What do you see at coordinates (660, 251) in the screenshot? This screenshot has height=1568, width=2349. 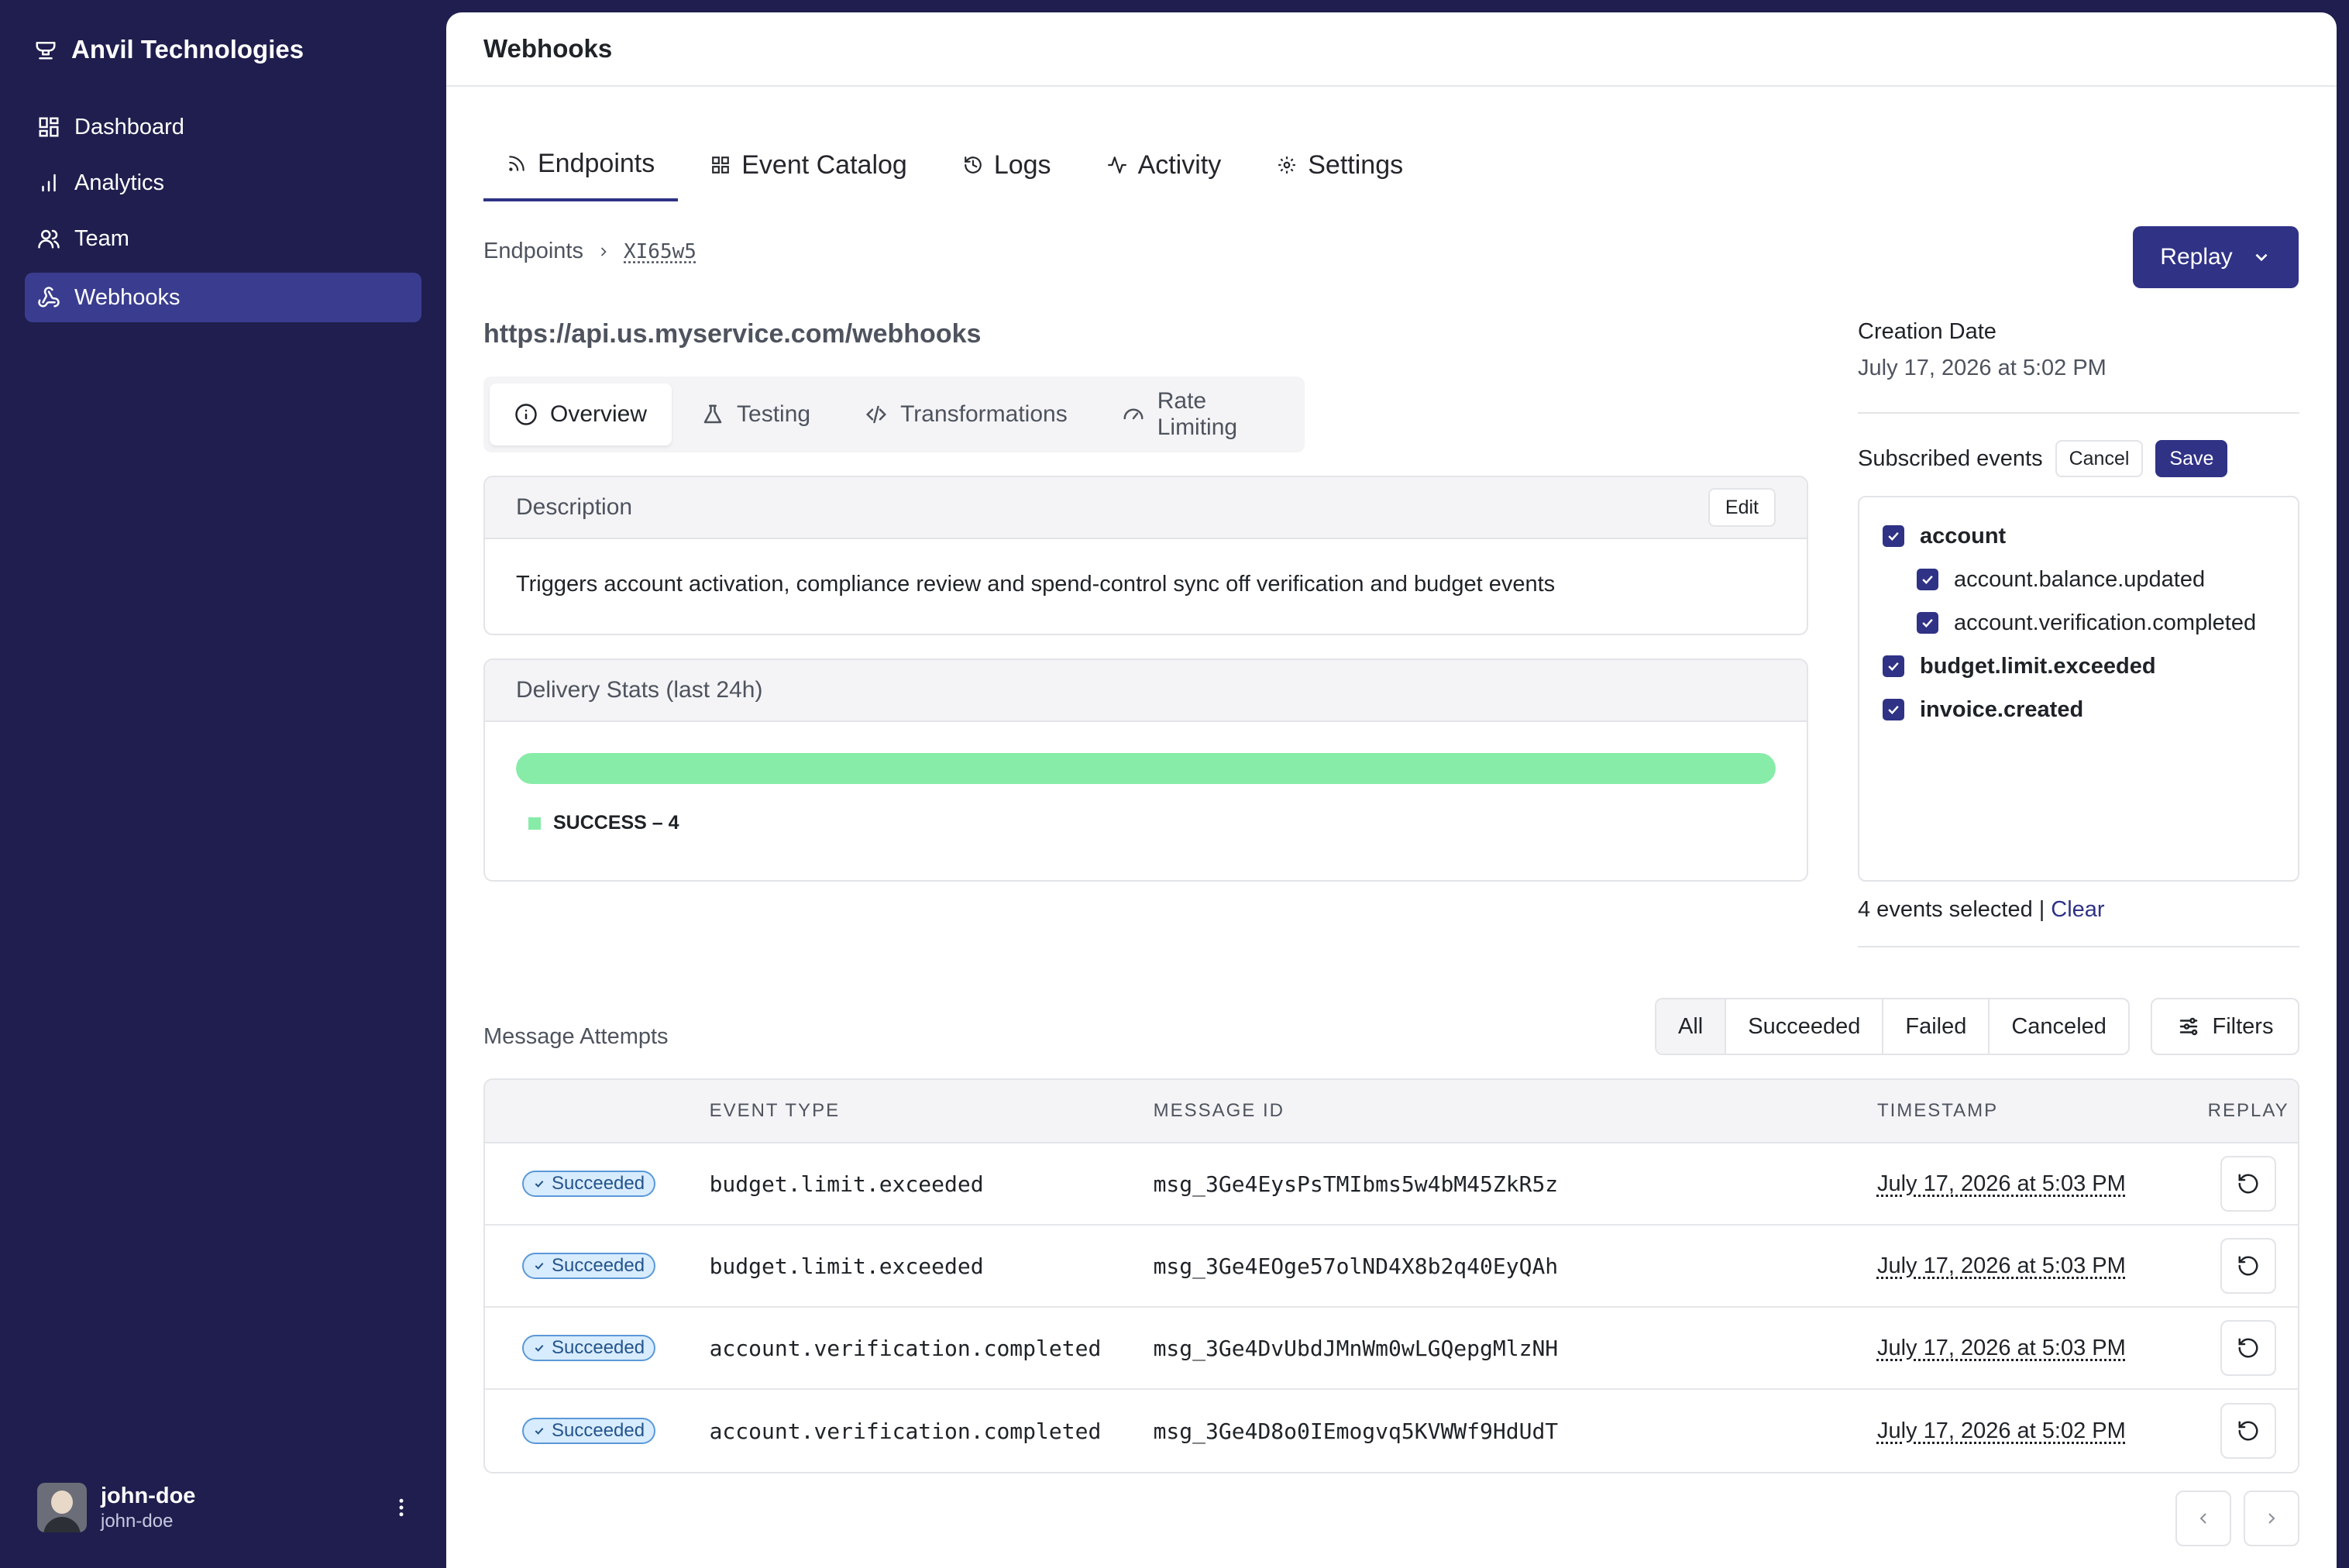 I see `breadcrumb-endpoint-id: XI65w5` at bounding box center [660, 251].